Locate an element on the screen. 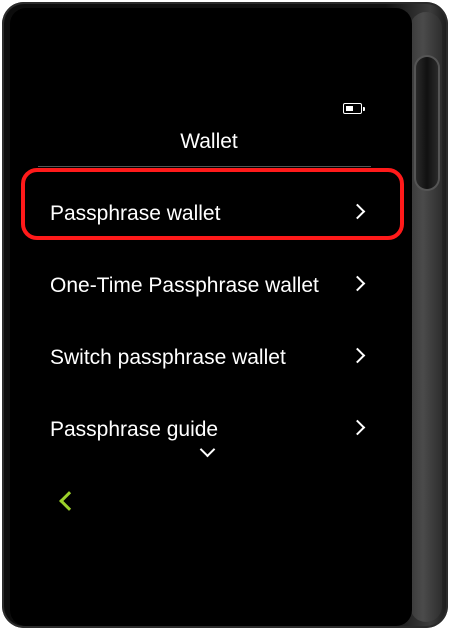  page-title: Wallet is located at coordinates (209, 141).